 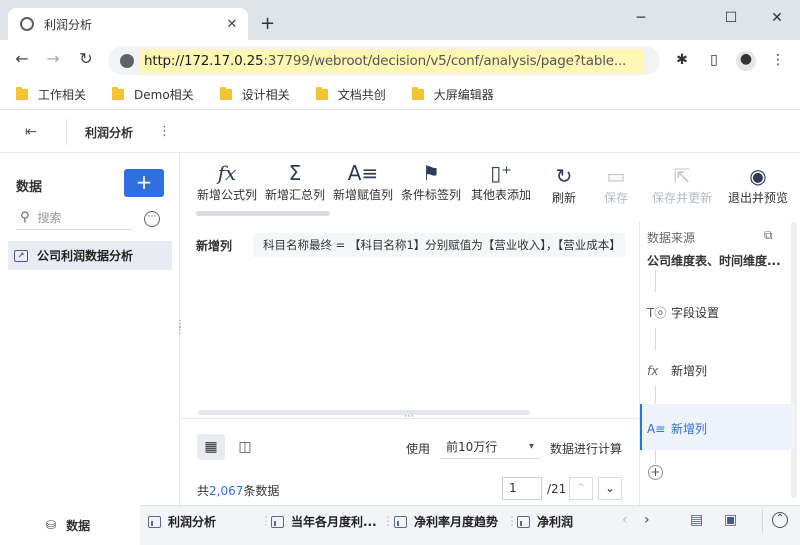 I want to click on profile-icon: ●, so click(x=746, y=61).